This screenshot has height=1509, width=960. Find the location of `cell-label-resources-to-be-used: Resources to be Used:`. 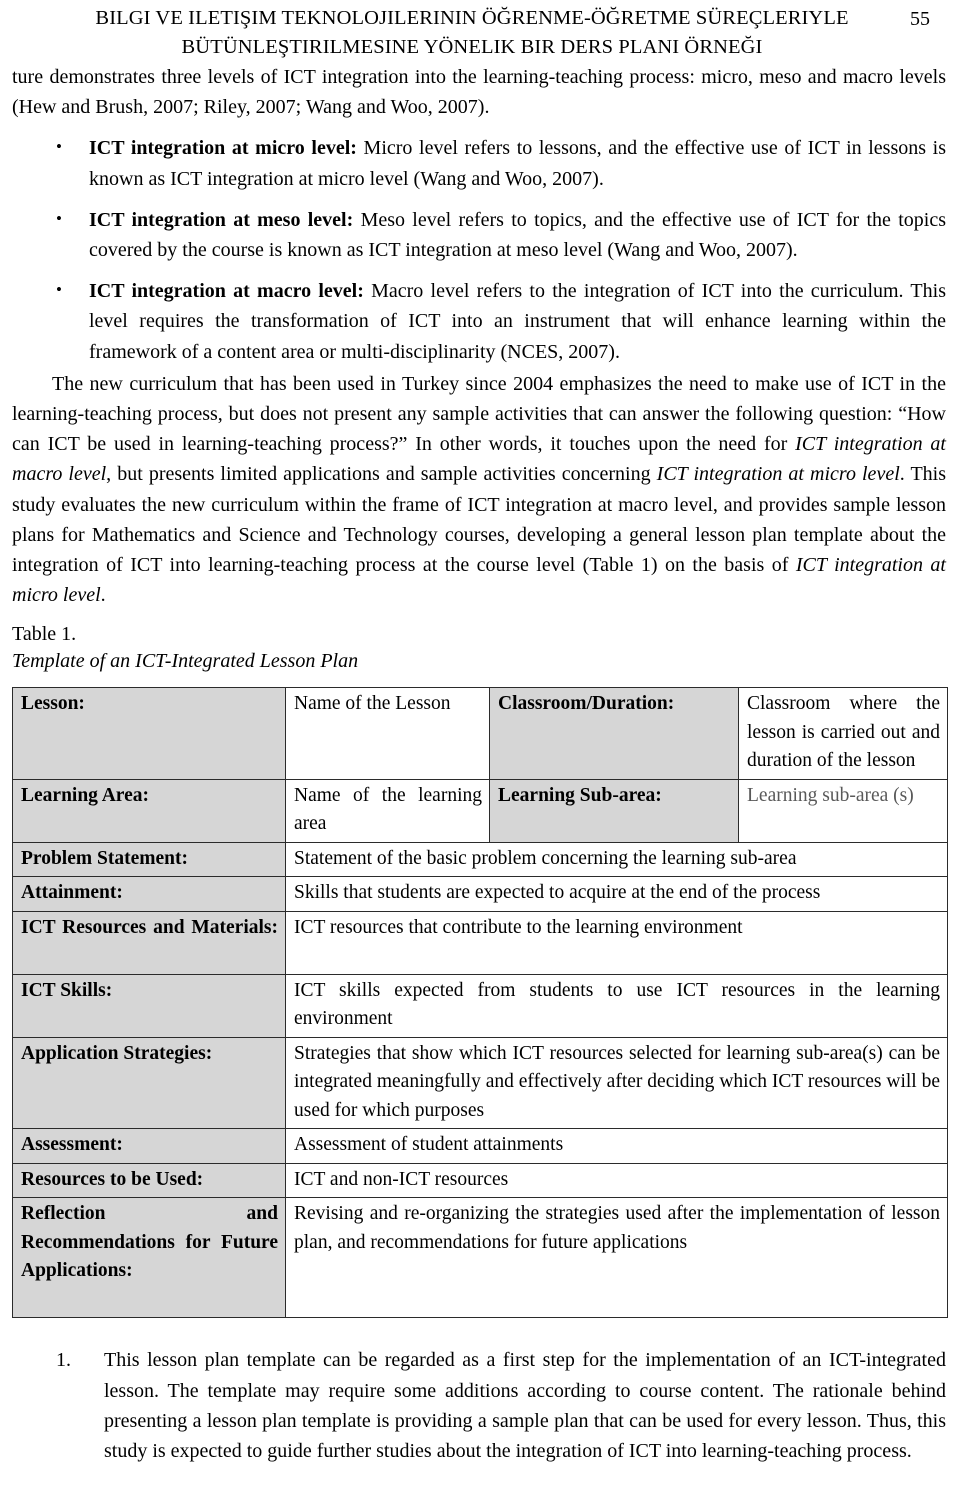

cell-label-resources-to-be-used: Resources to be Used: is located at coordinates (149, 1180).